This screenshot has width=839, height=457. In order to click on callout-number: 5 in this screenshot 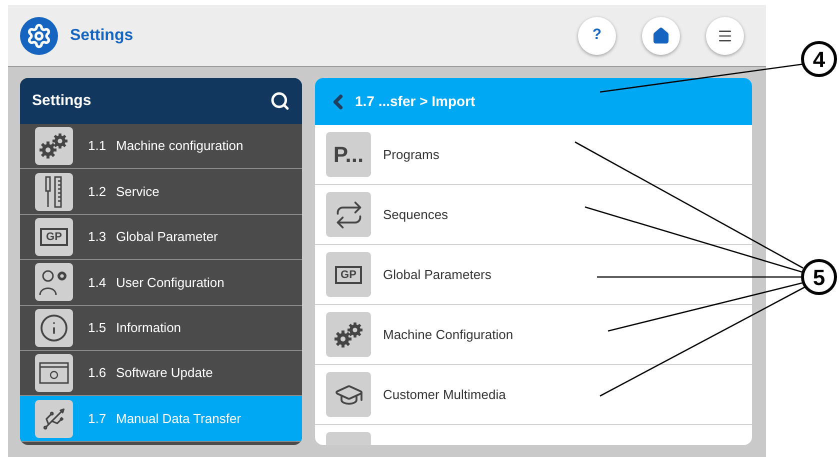, I will do `click(819, 277)`.